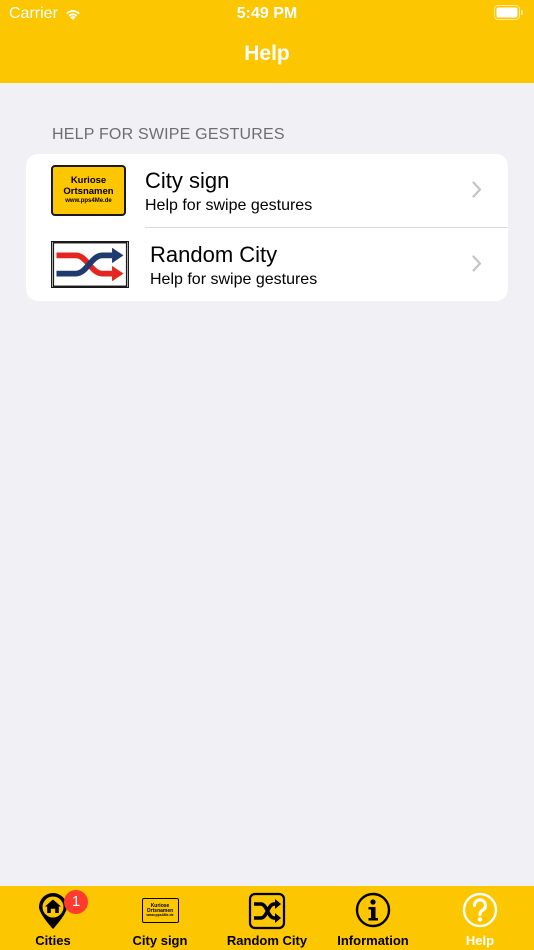  Describe the element at coordinates (267, 940) in the screenshot. I see `tab-label: Random City` at that location.